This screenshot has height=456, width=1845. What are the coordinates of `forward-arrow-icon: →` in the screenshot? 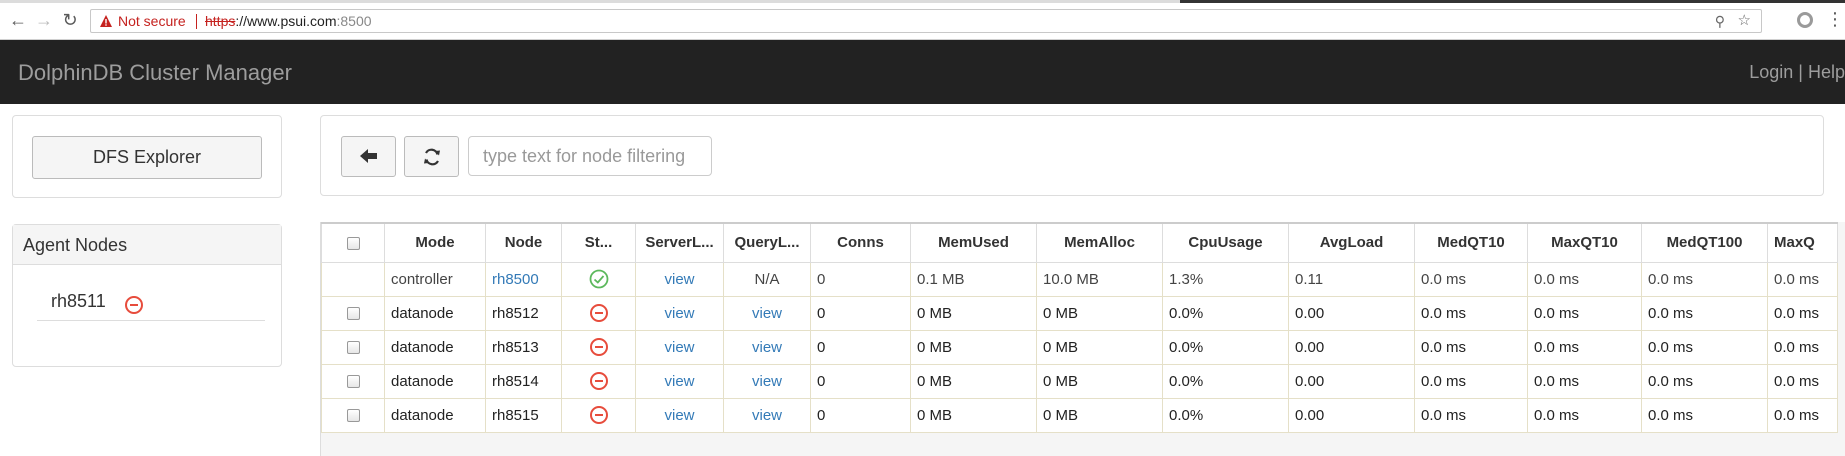 It's located at (44, 20).